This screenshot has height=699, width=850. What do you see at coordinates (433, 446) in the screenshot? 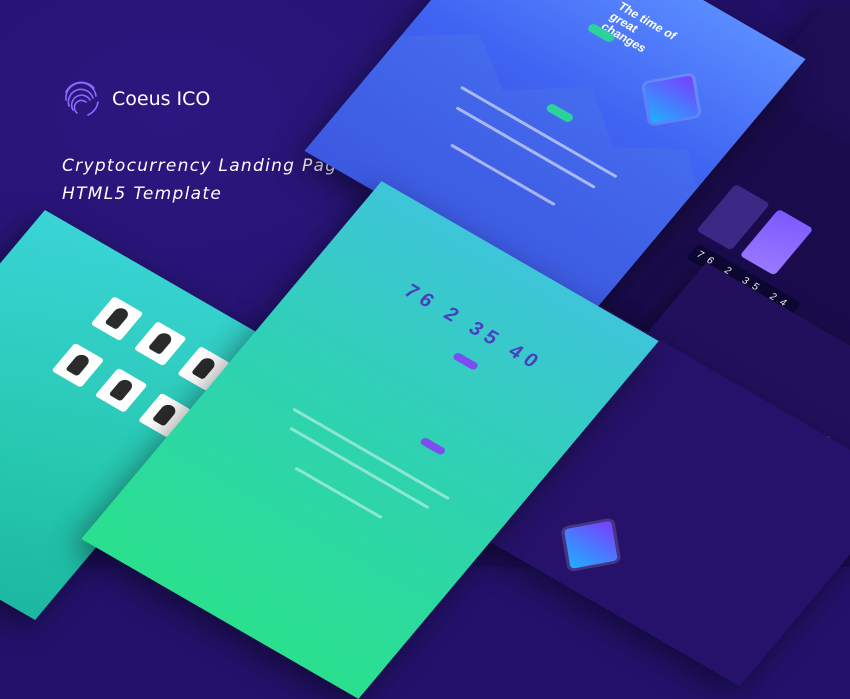
I see `green-secondary-button` at bounding box center [433, 446].